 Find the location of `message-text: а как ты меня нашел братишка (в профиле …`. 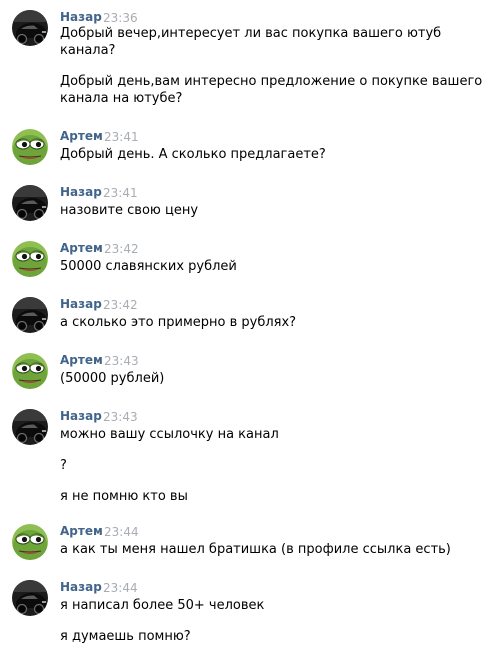

message-text: а как ты меня нашел братишка (в профиле … is located at coordinates (255, 549).